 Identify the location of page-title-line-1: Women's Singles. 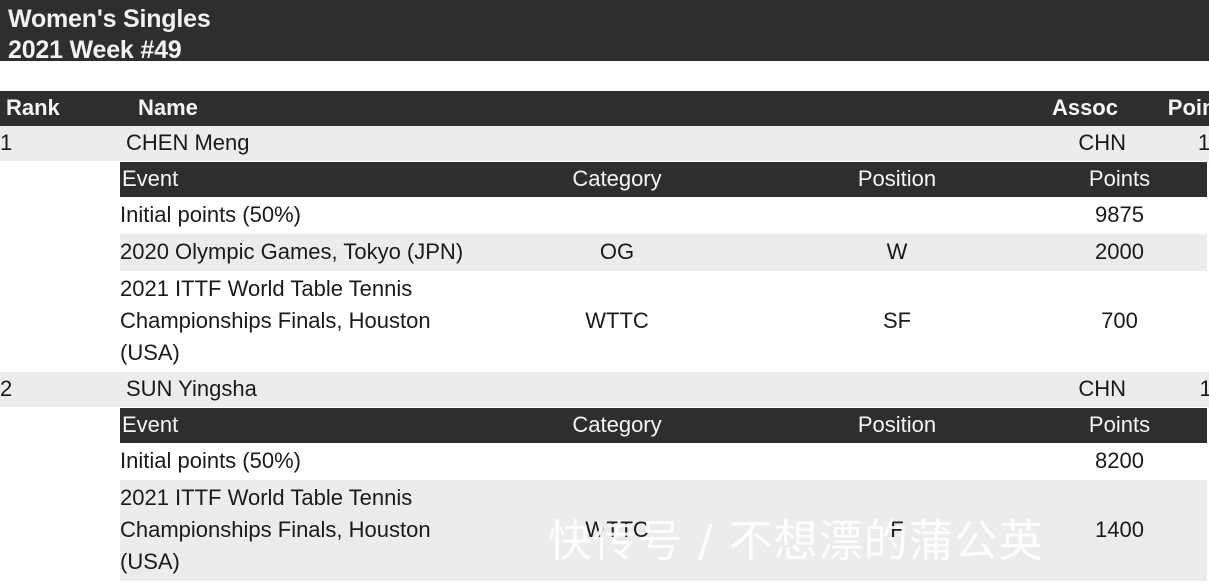
(109, 19).